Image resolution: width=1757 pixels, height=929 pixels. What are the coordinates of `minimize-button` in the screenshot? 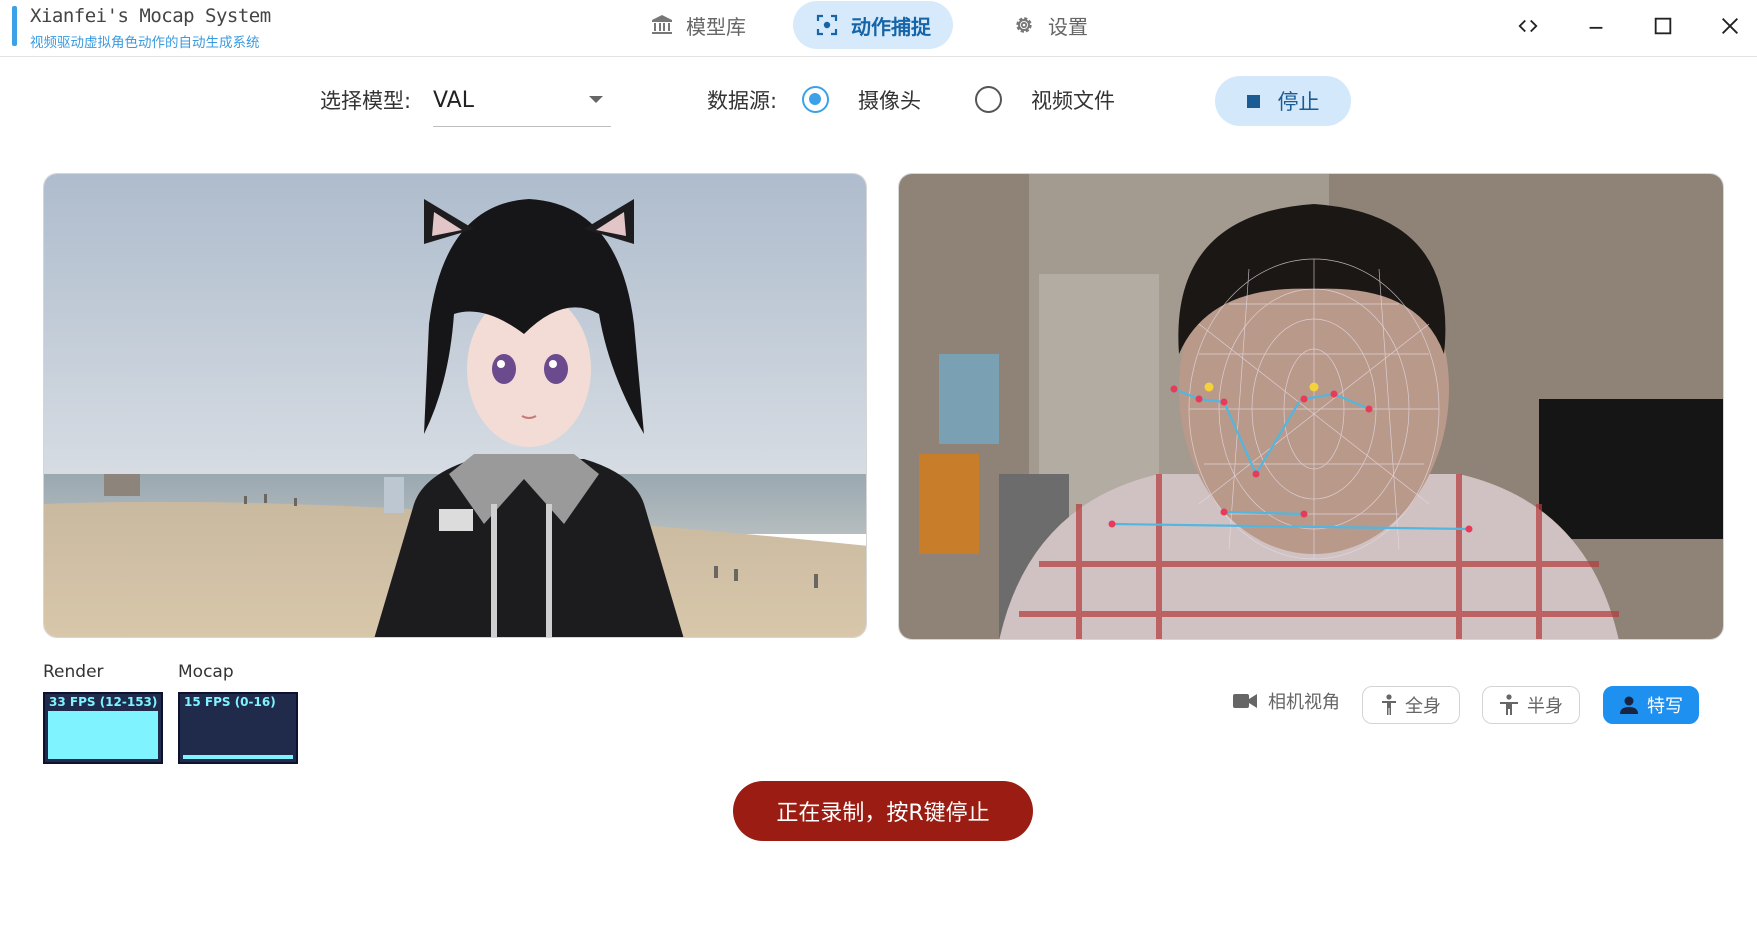 It's located at (1596, 26).